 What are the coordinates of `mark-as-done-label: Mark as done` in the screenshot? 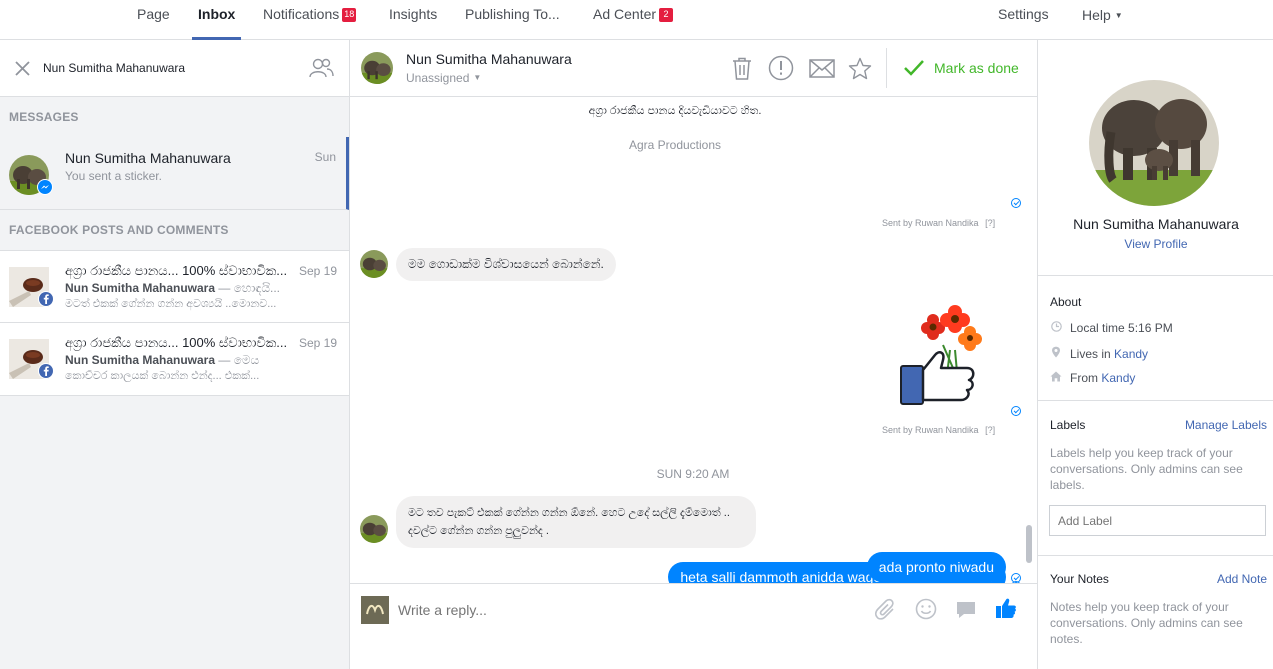 It's located at (976, 68).